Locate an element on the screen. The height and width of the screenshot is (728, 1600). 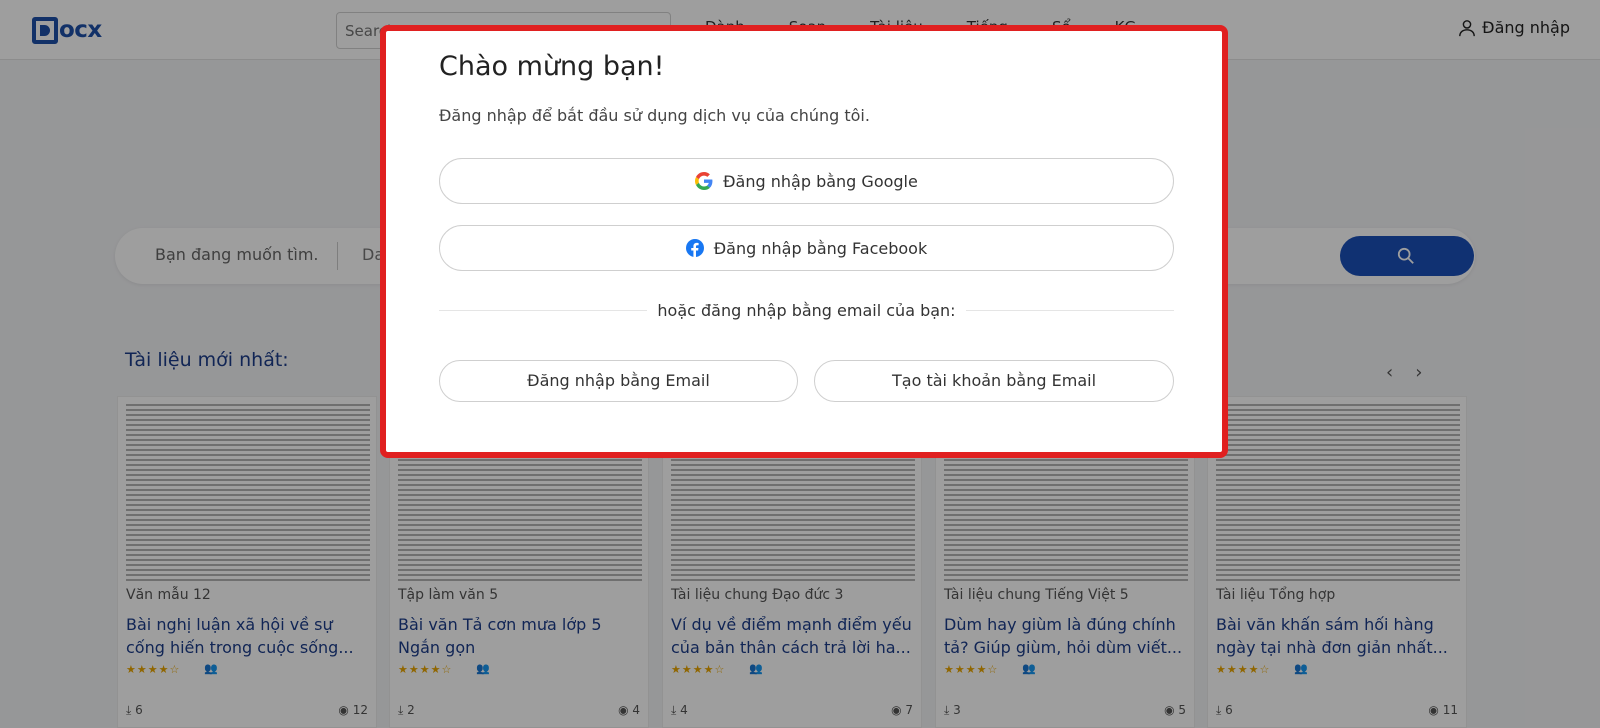
email-divider: hoặc đăng nhập bằng email của bạn: is located at coordinates (806, 311).